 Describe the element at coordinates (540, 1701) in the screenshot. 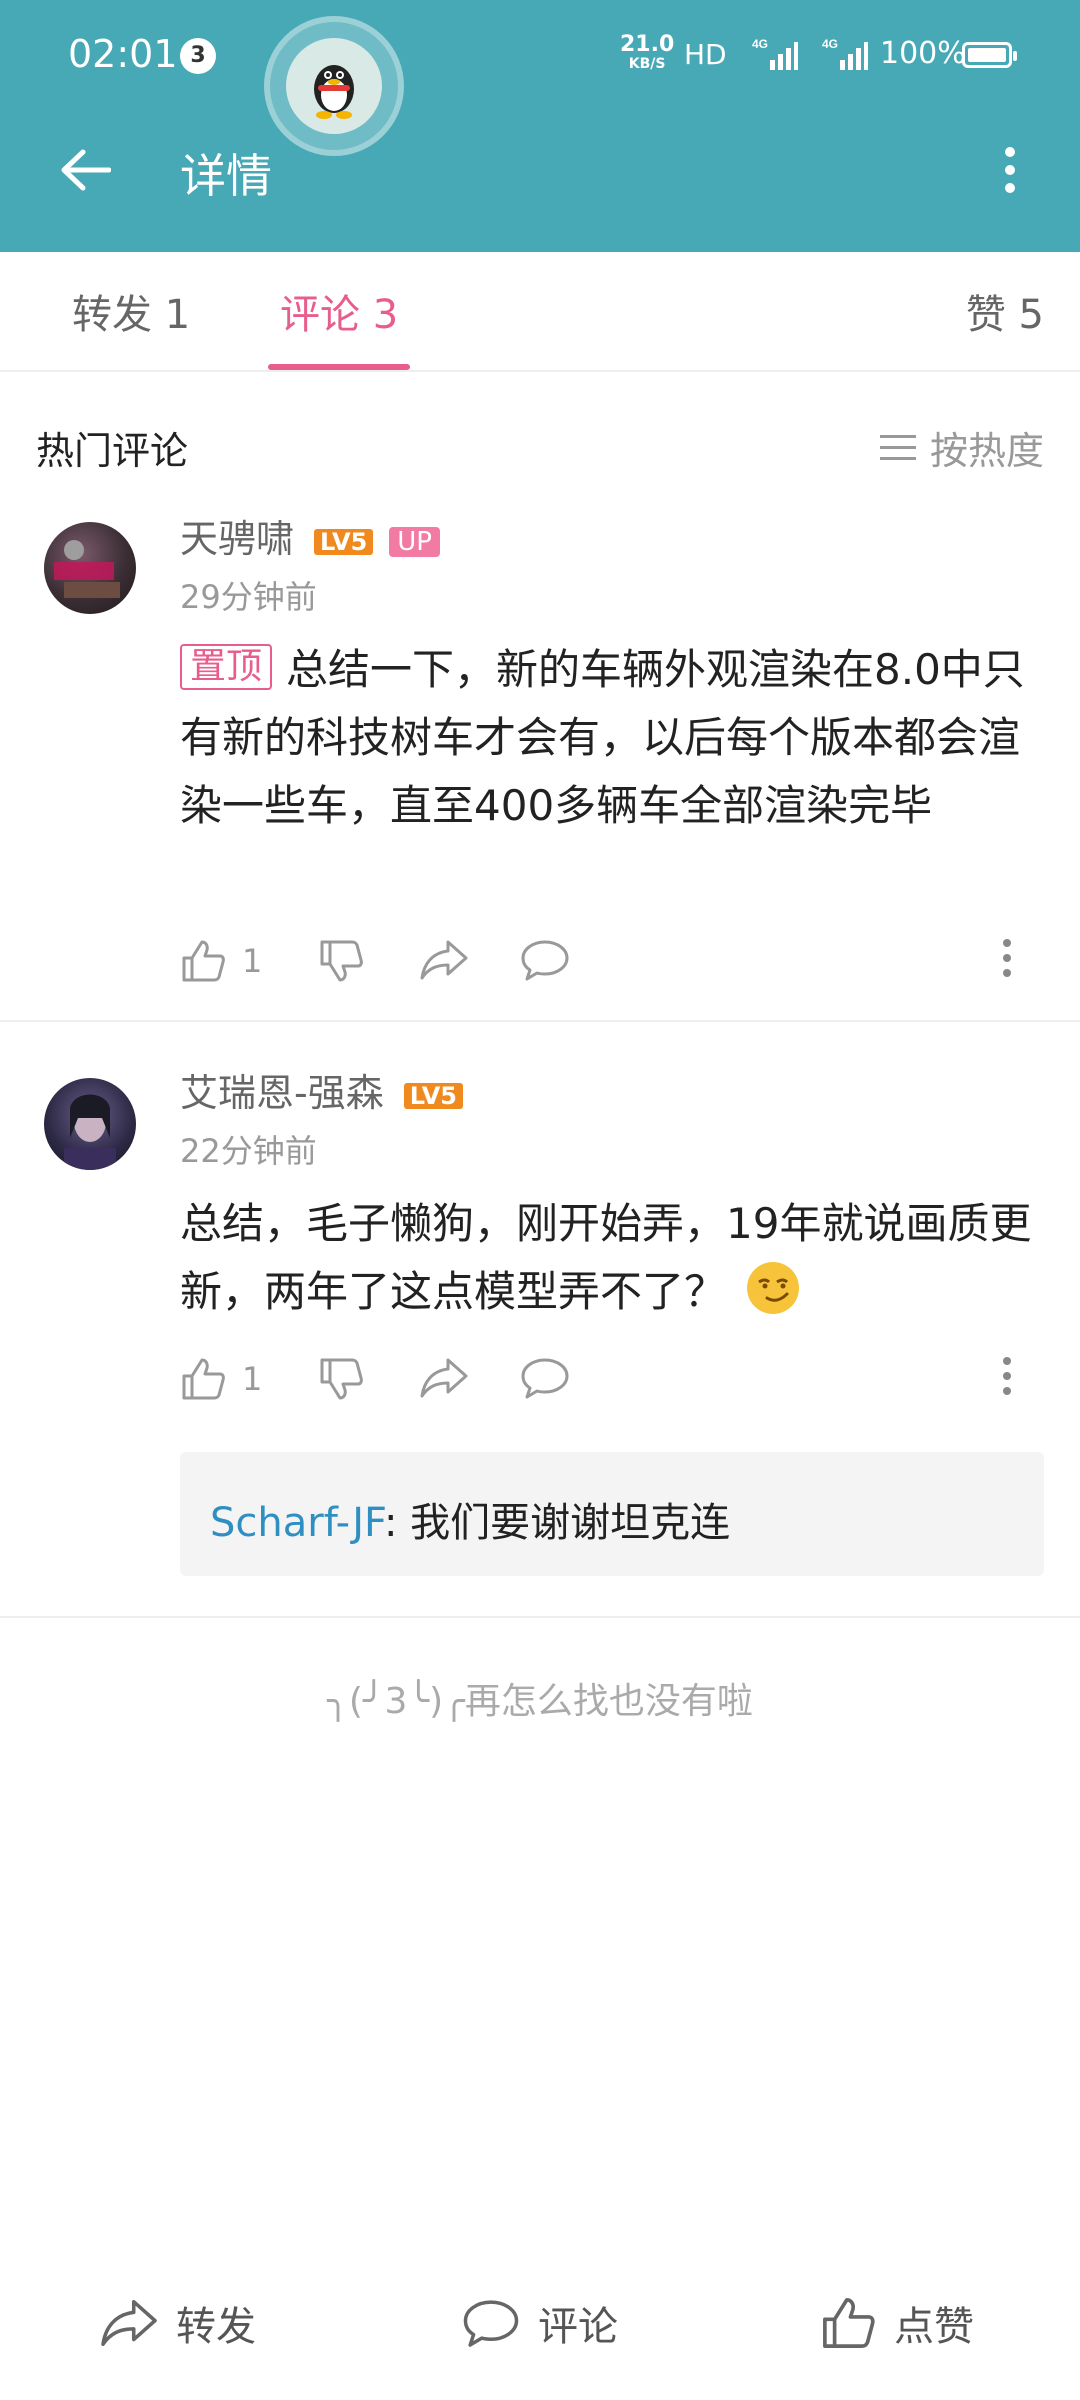

I see `end-of-list-note: ╮(╯3╰)╭再怎么找也没有啦` at that location.